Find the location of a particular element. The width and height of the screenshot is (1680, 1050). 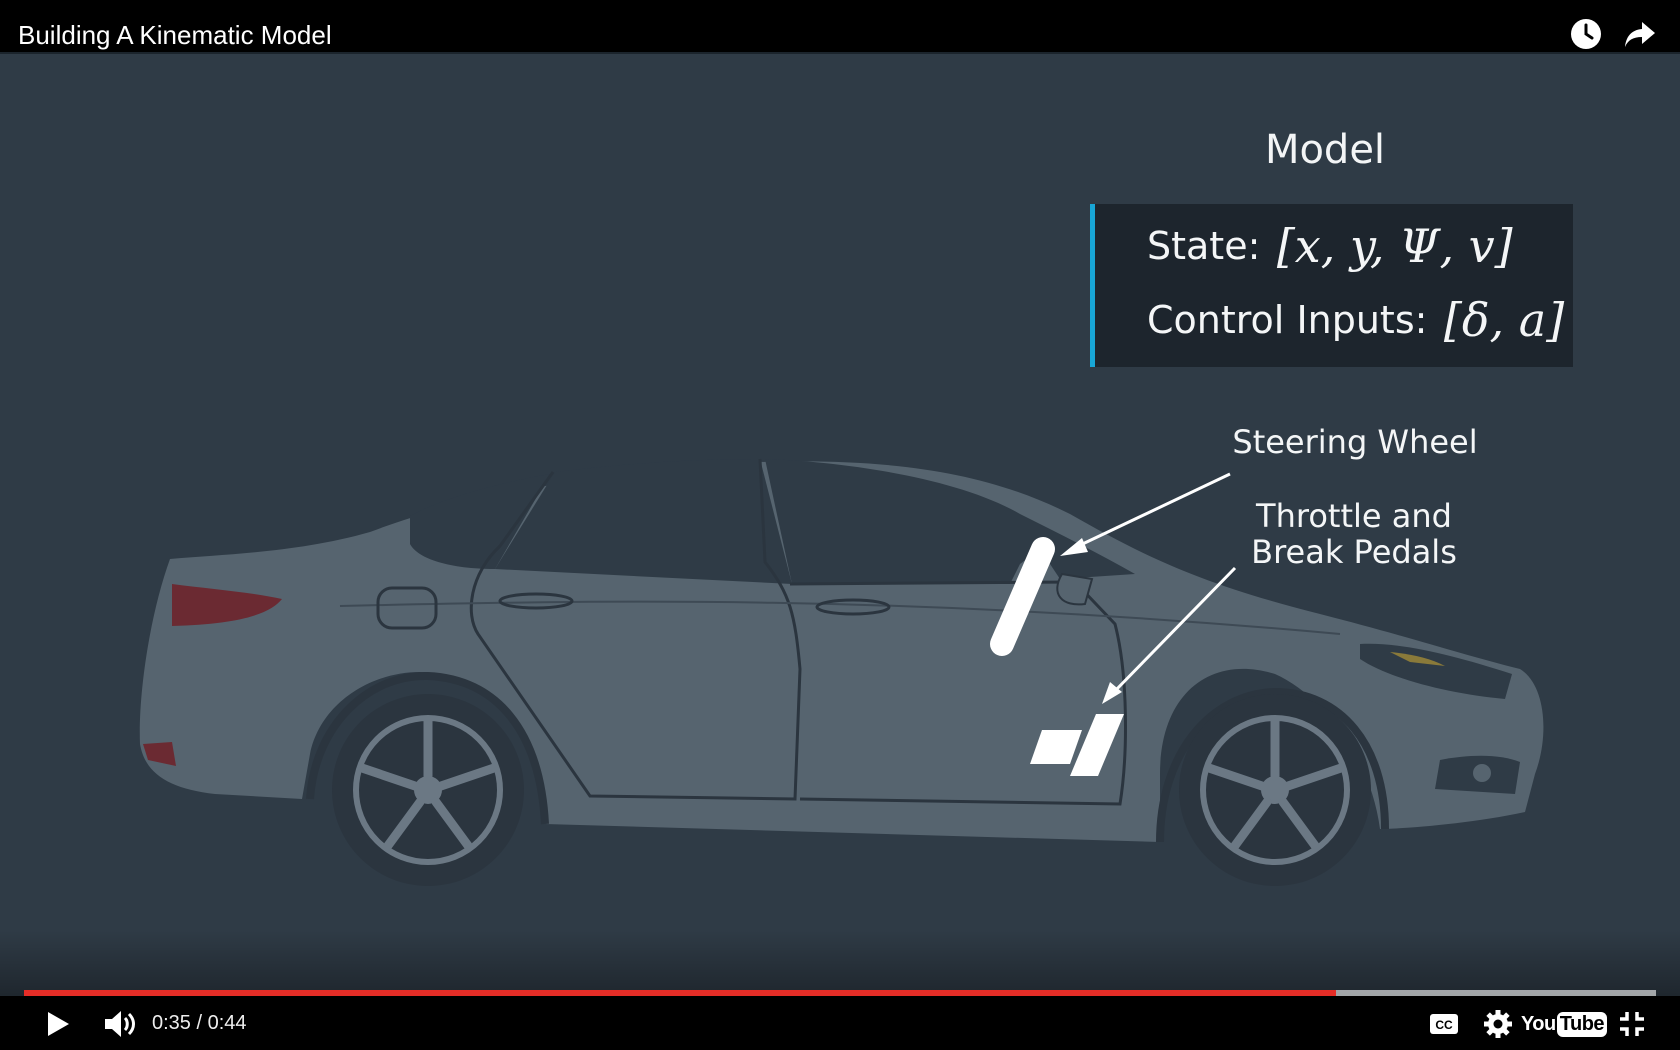

controls-gradient is located at coordinates (840, 963).